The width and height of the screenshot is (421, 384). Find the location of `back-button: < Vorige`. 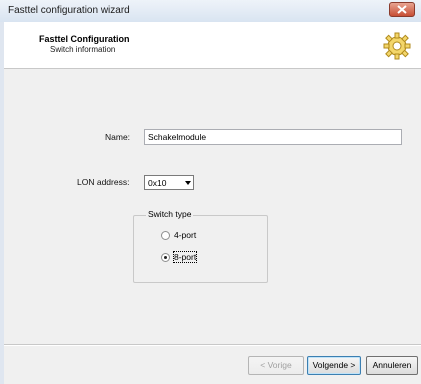

back-button: < Vorige is located at coordinates (276, 365).